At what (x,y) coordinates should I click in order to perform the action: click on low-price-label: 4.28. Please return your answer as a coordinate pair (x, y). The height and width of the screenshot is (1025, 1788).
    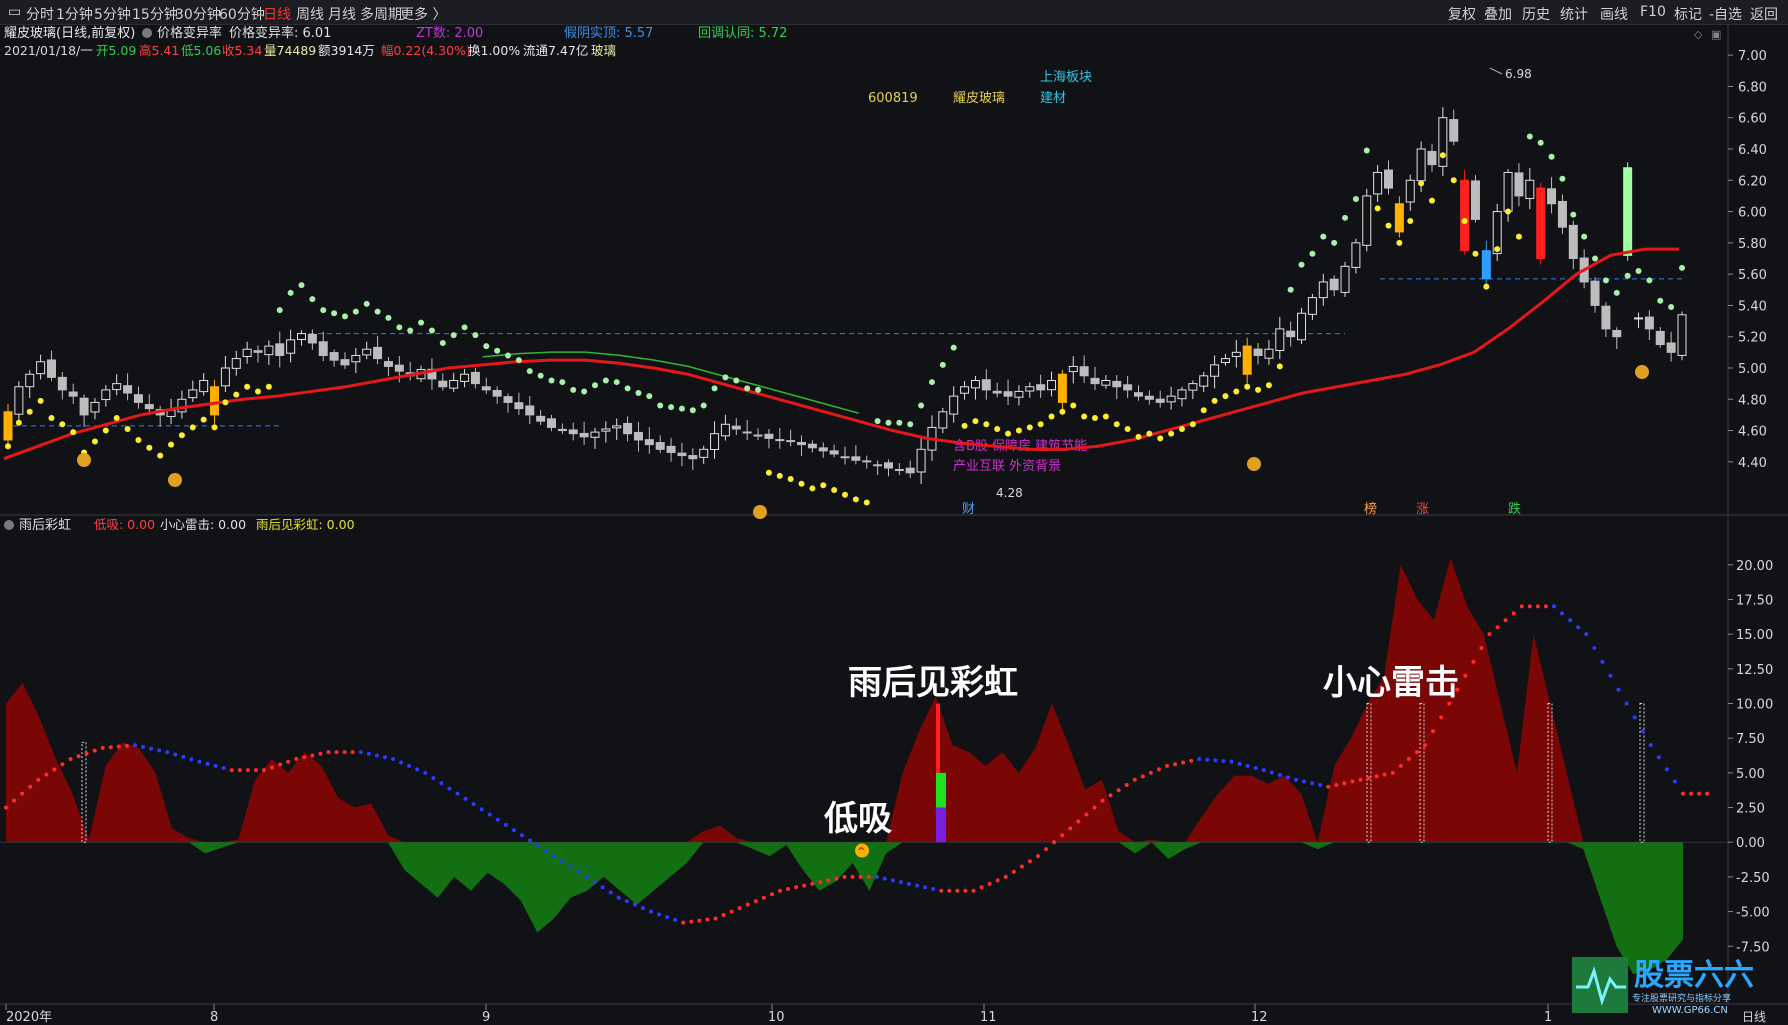
    Looking at the image, I should click on (1009, 493).